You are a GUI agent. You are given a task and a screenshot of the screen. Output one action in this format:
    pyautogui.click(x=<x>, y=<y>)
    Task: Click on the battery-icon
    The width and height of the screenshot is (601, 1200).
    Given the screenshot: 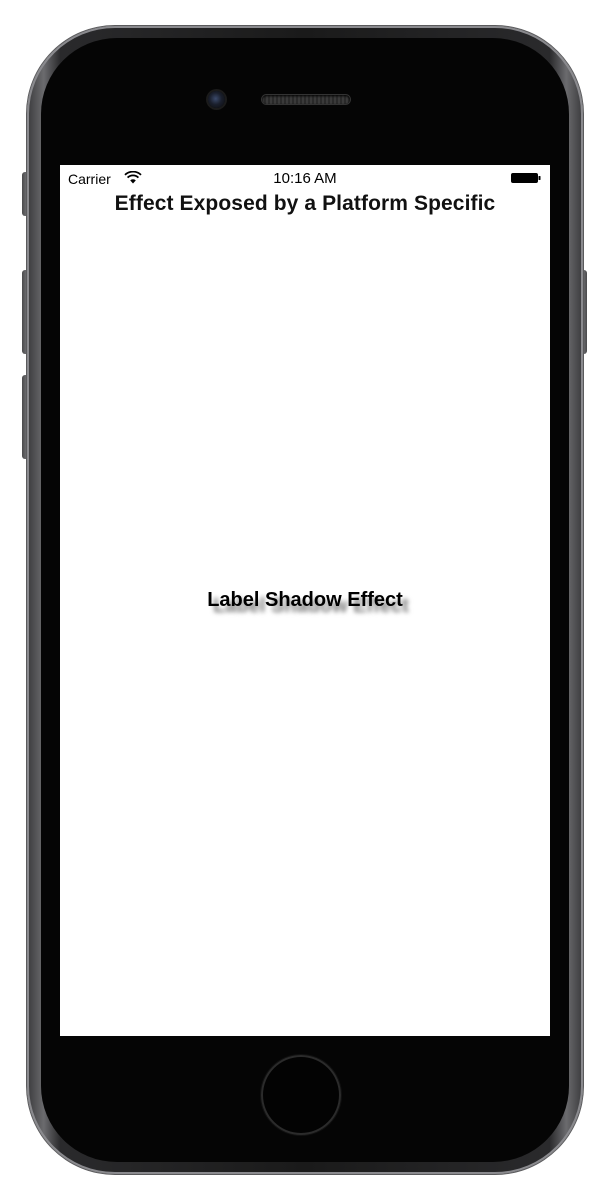 What is the action you would take?
    pyautogui.click(x=526, y=178)
    